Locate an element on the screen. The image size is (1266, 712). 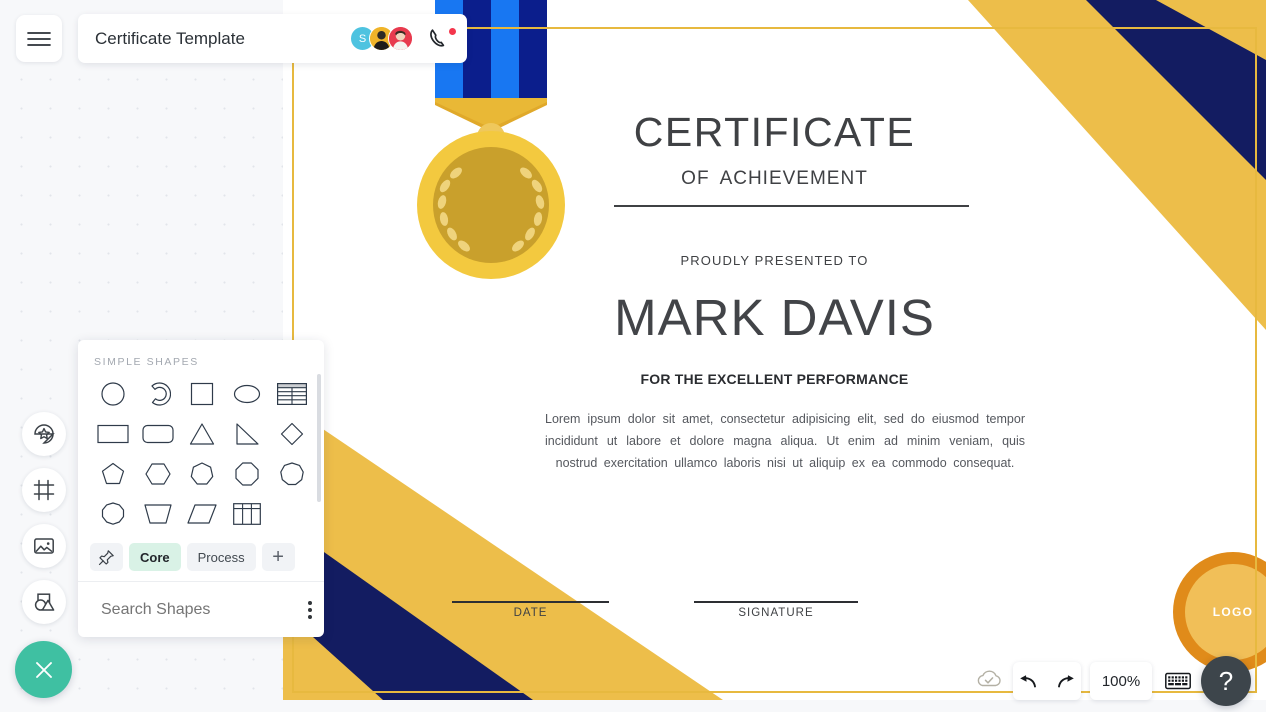
undo-icon is located at coordinates (1028, 681).